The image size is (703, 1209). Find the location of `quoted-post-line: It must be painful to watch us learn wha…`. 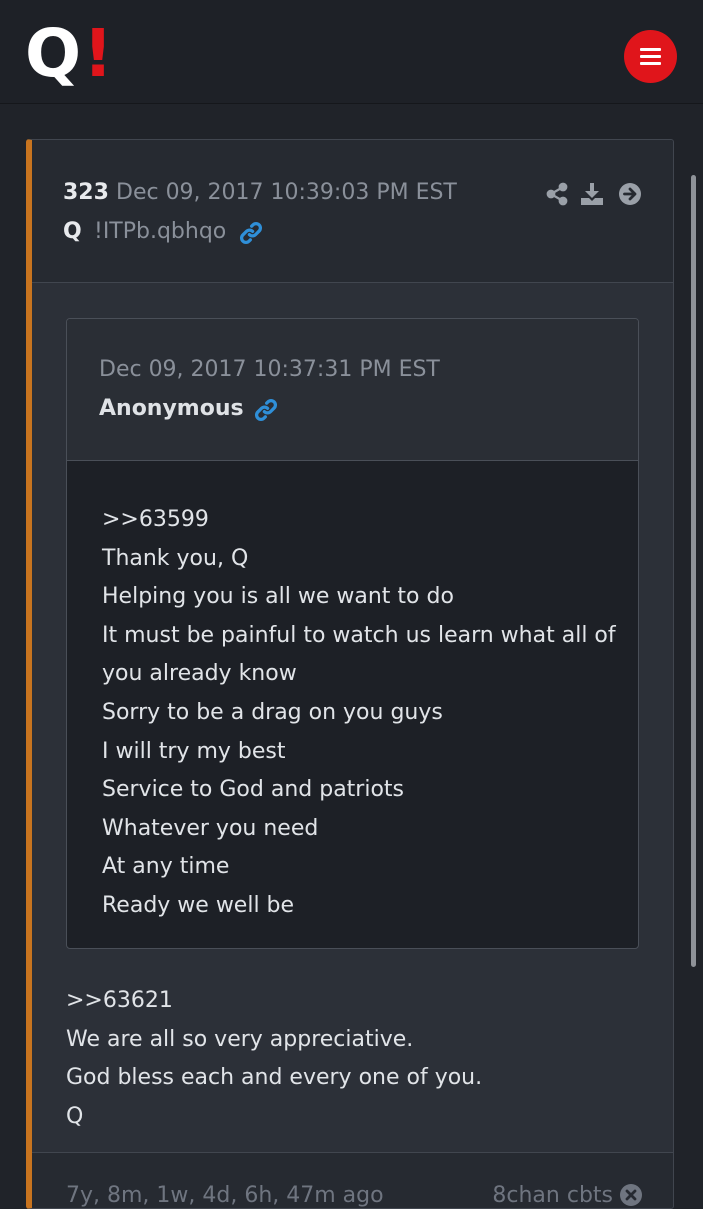

quoted-post-line: It must be painful to watch us learn wha… is located at coordinates (359, 635).